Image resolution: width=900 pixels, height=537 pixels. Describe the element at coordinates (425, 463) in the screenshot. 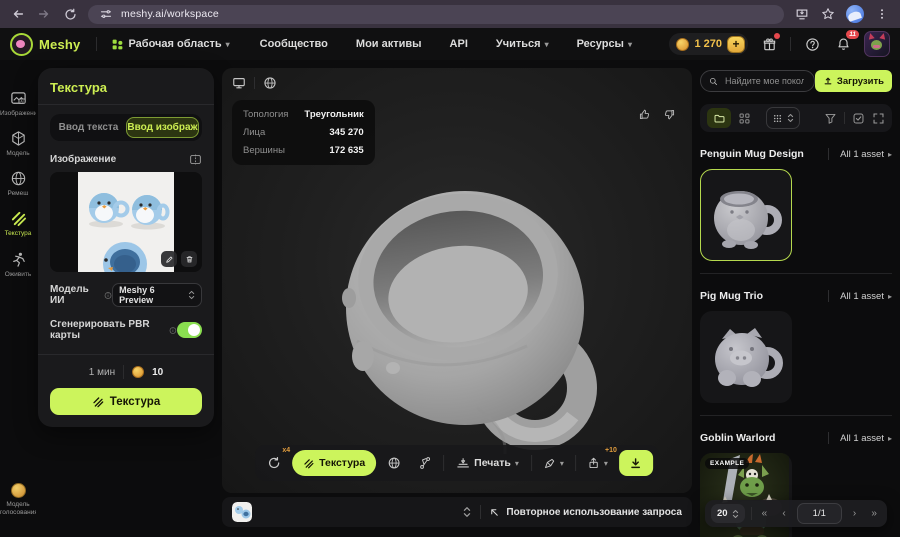

I see `rig-tool-button` at that location.